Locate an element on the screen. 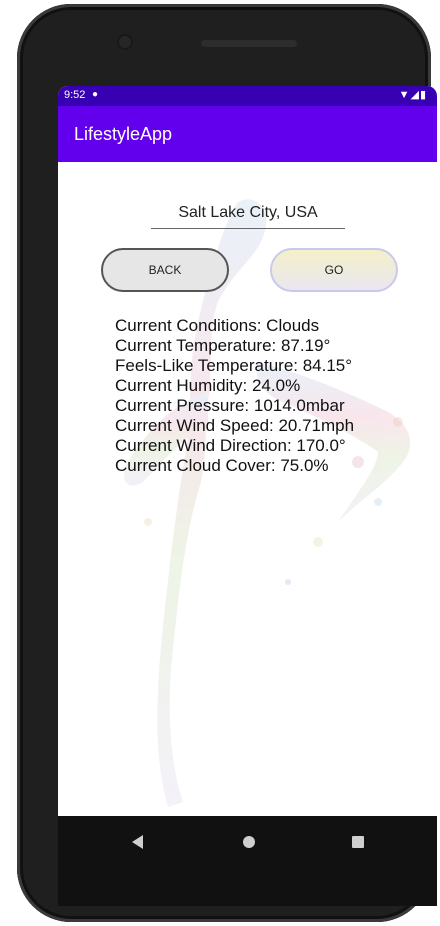  system-nav-bar is located at coordinates (247, 861).